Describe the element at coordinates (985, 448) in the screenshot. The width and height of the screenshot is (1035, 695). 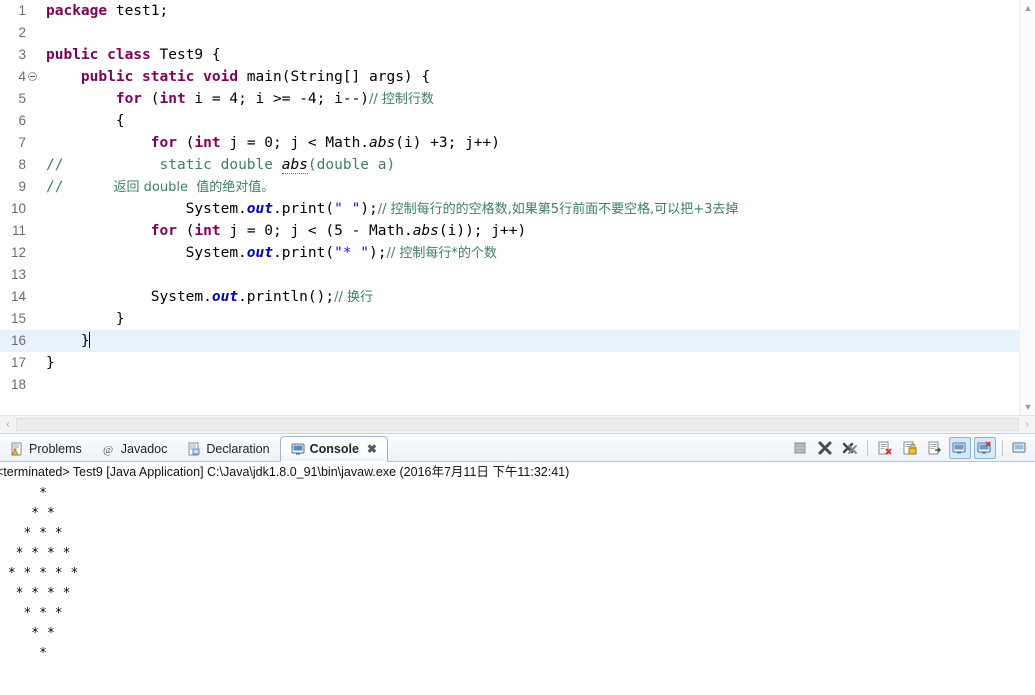
I see `display-selected-console-button` at that location.